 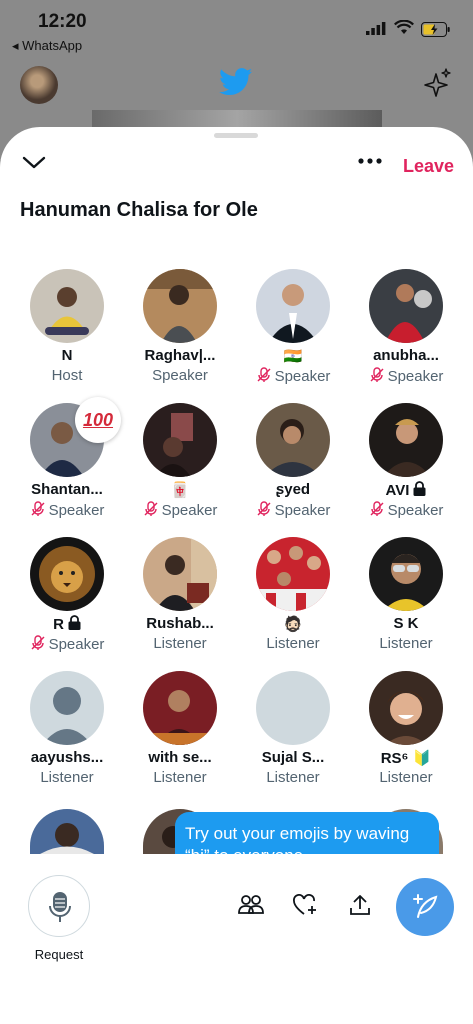 I want to click on more-options-icon, so click(x=370, y=161).